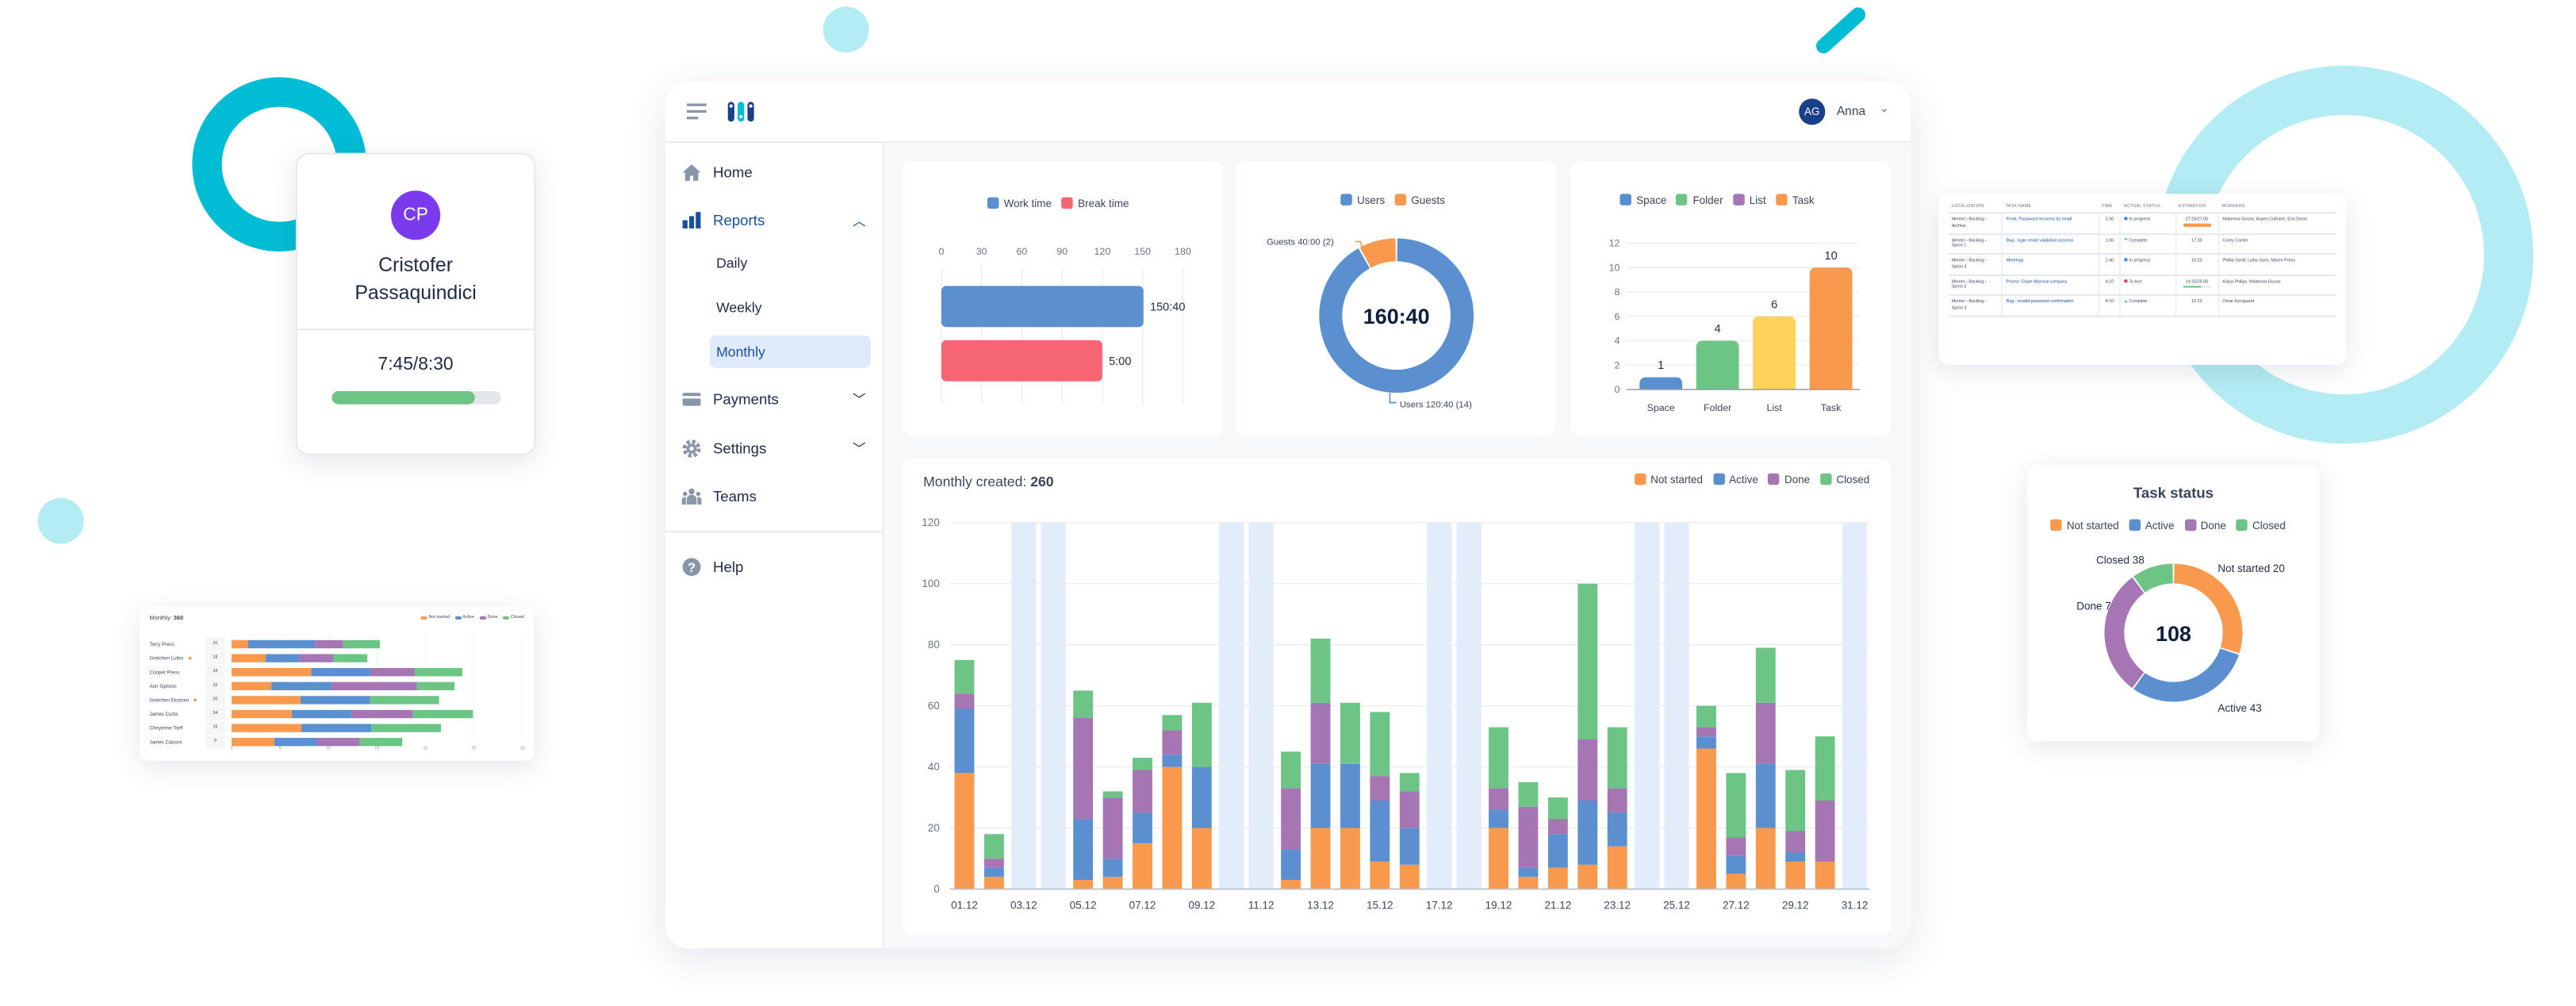 This screenshot has width=2576, height=1006. Describe the element at coordinates (1975, 207) in the screenshot. I see `column-header: LOCALIZATION` at that location.